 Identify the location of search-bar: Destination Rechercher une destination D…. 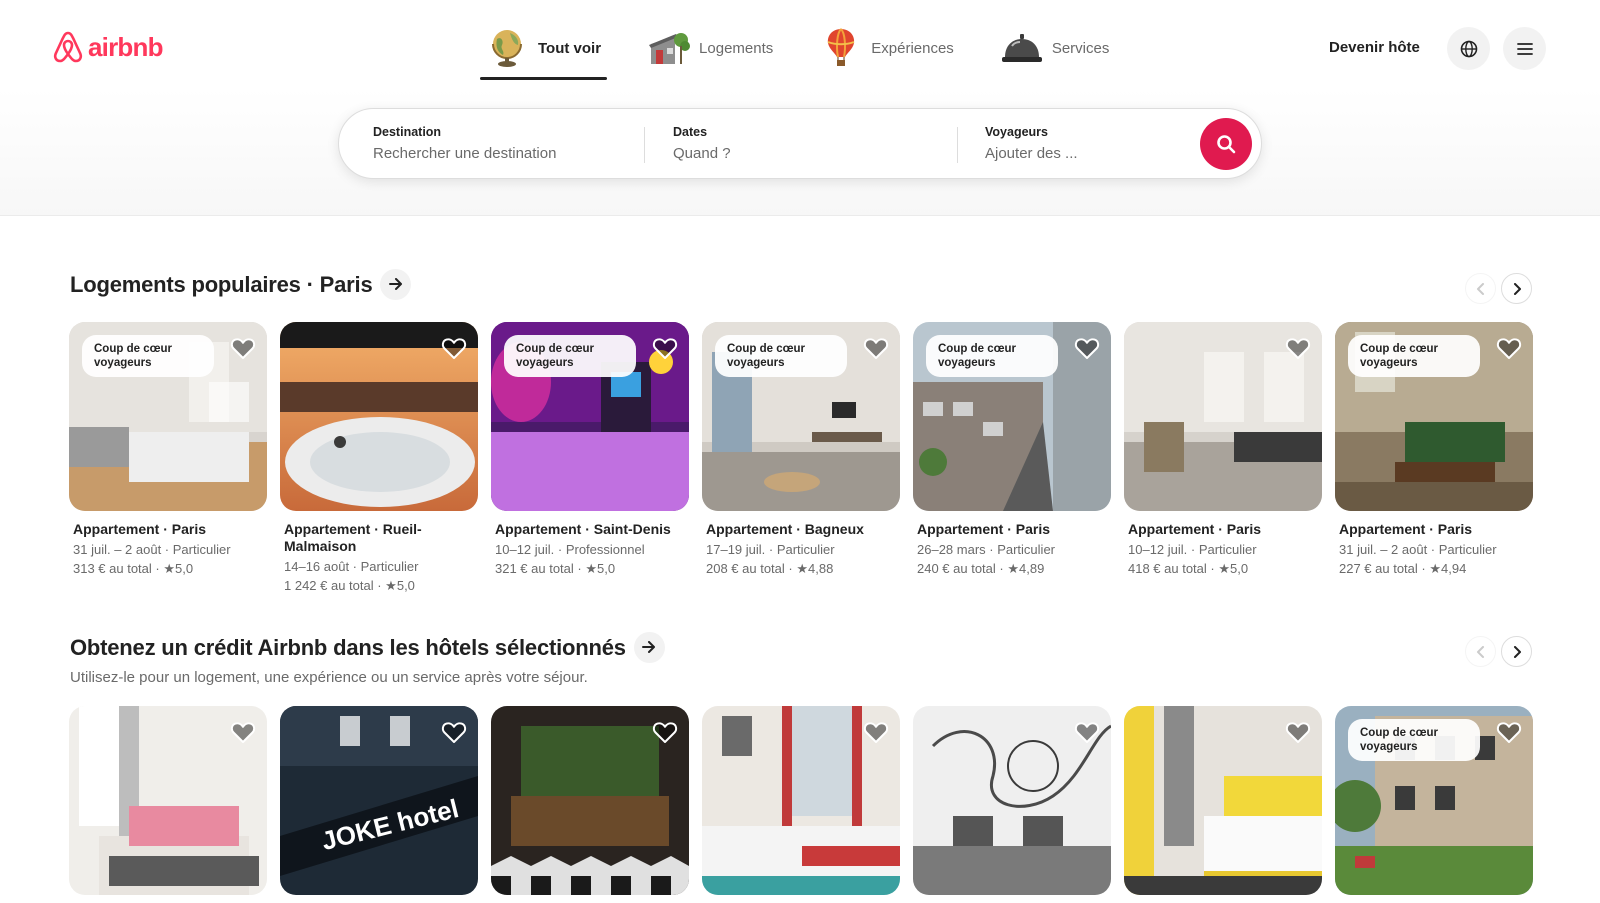
(800, 143).